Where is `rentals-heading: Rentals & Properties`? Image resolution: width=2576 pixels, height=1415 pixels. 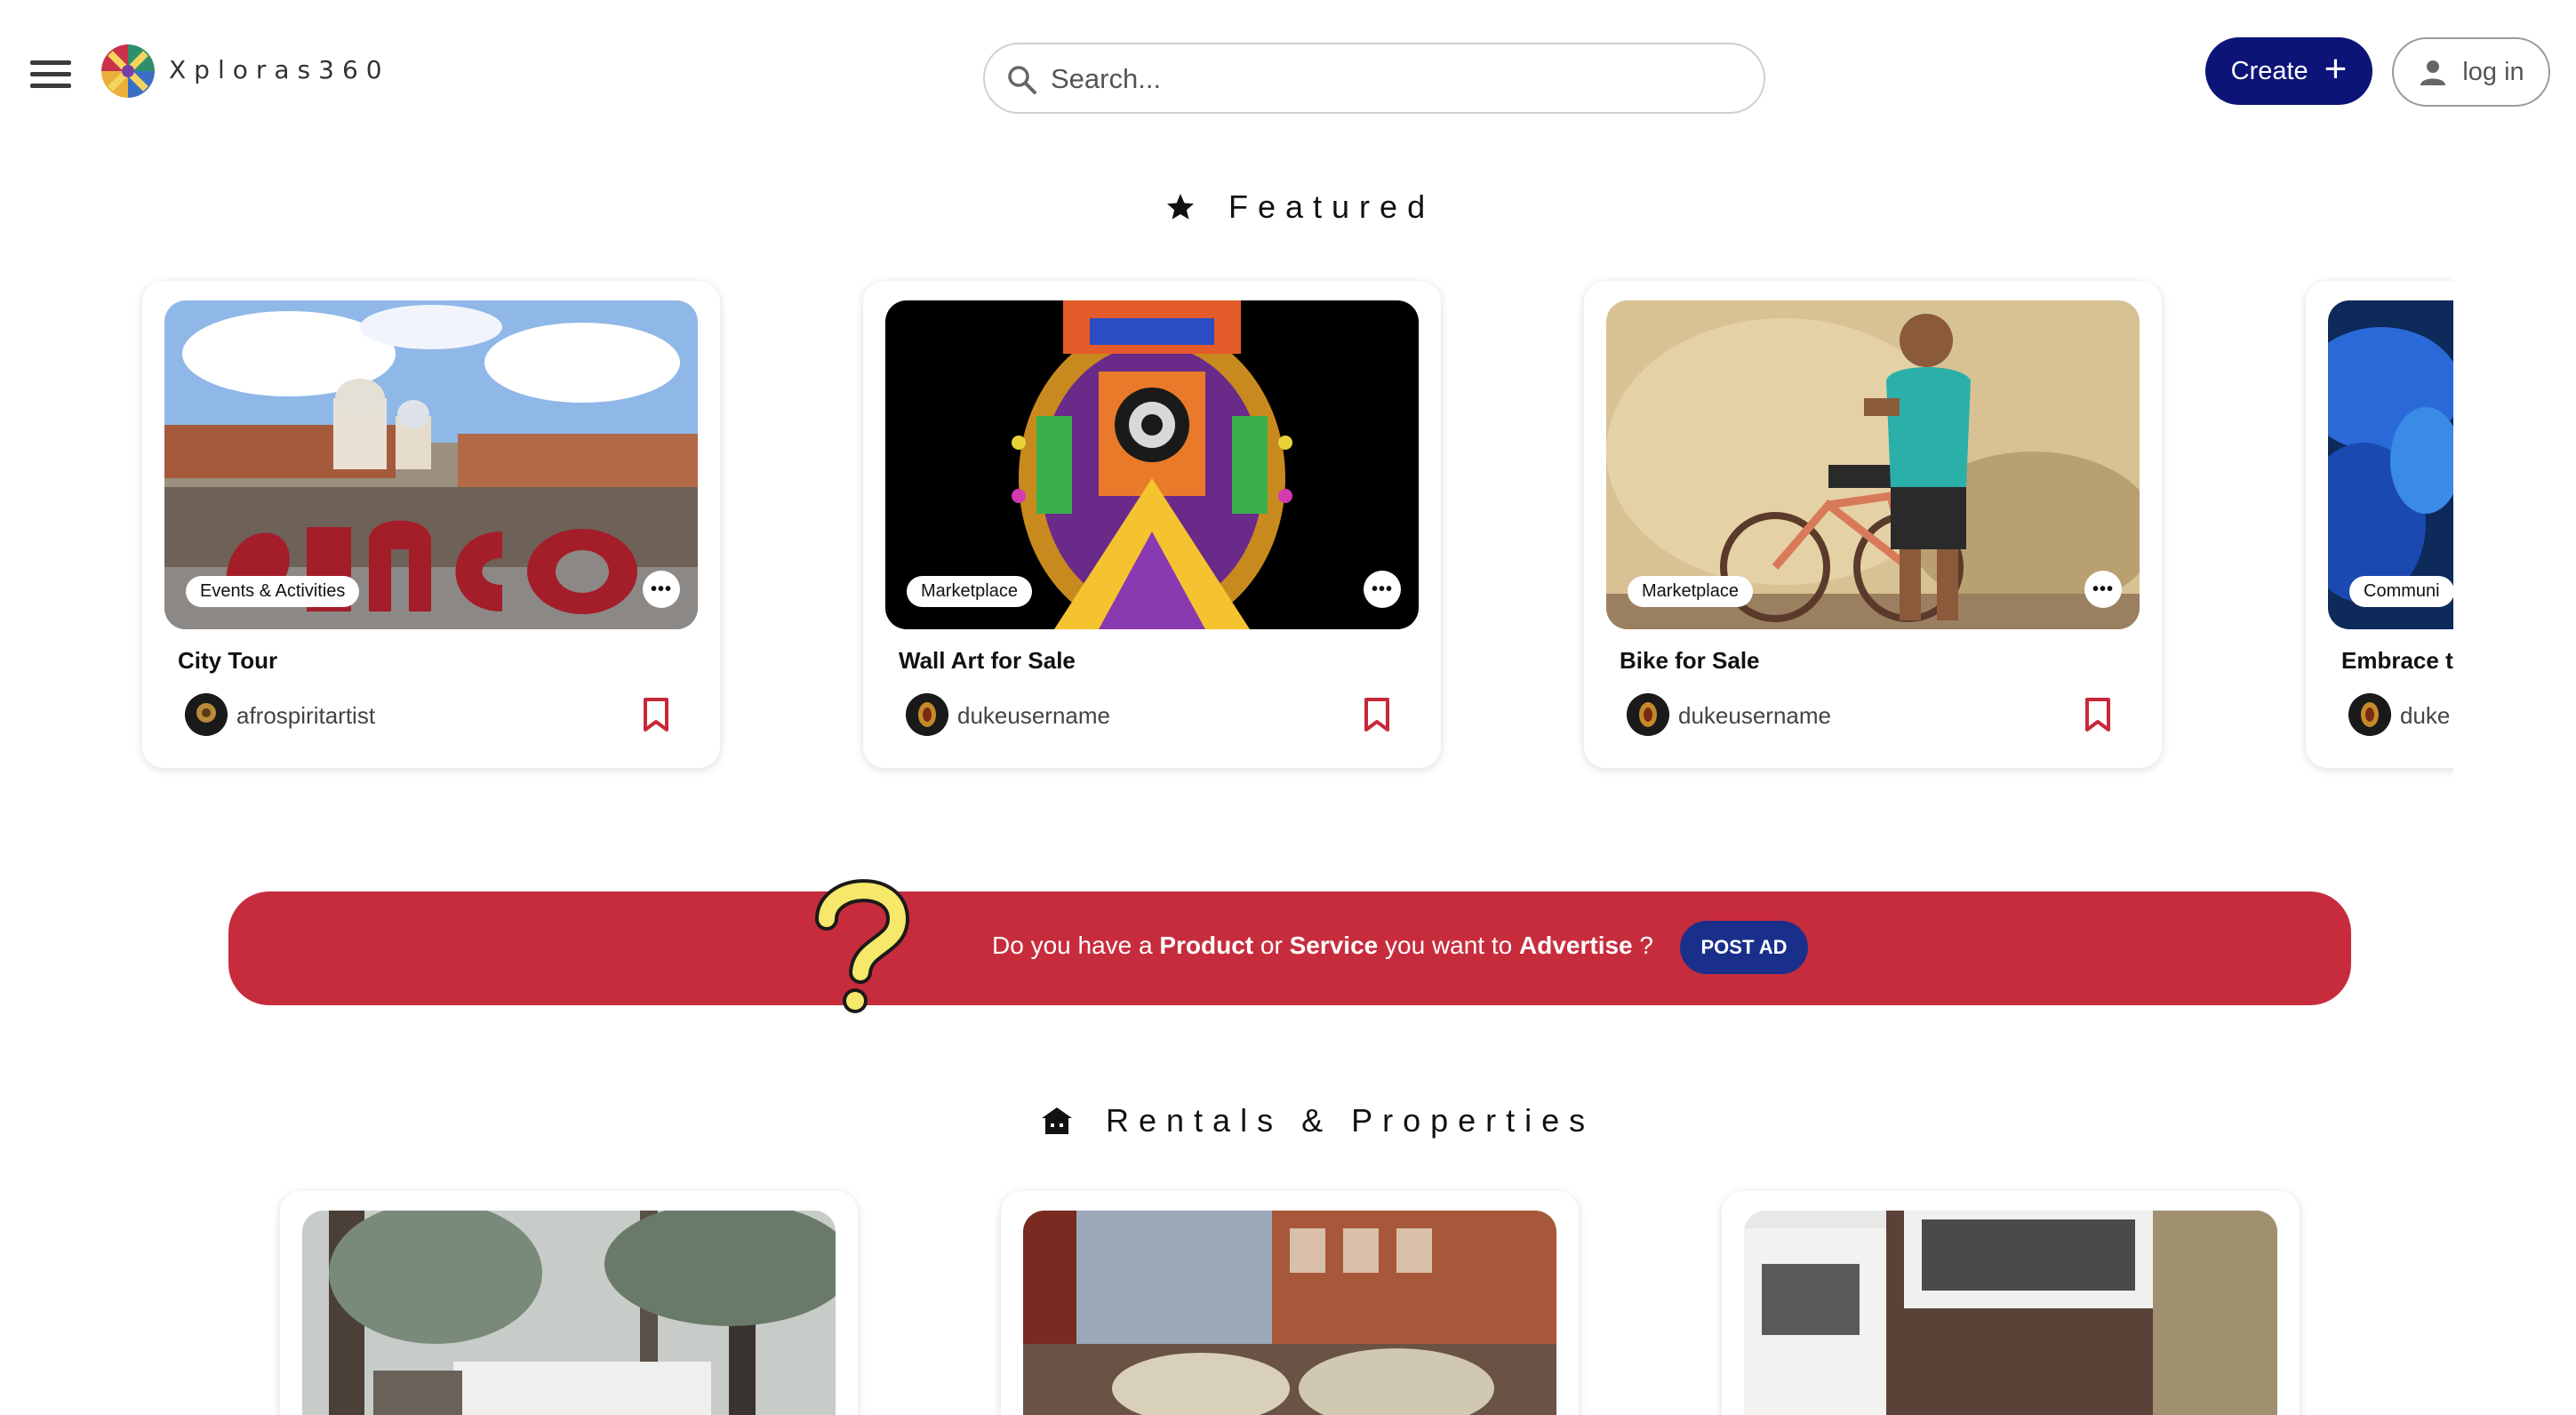 rentals-heading: Rentals & Properties is located at coordinates (1317, 1120).